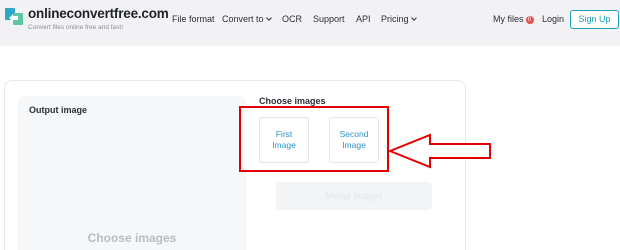  Describe the element at coordinates (15, 16) in the screenshot. I see `logo-icon` at that location.